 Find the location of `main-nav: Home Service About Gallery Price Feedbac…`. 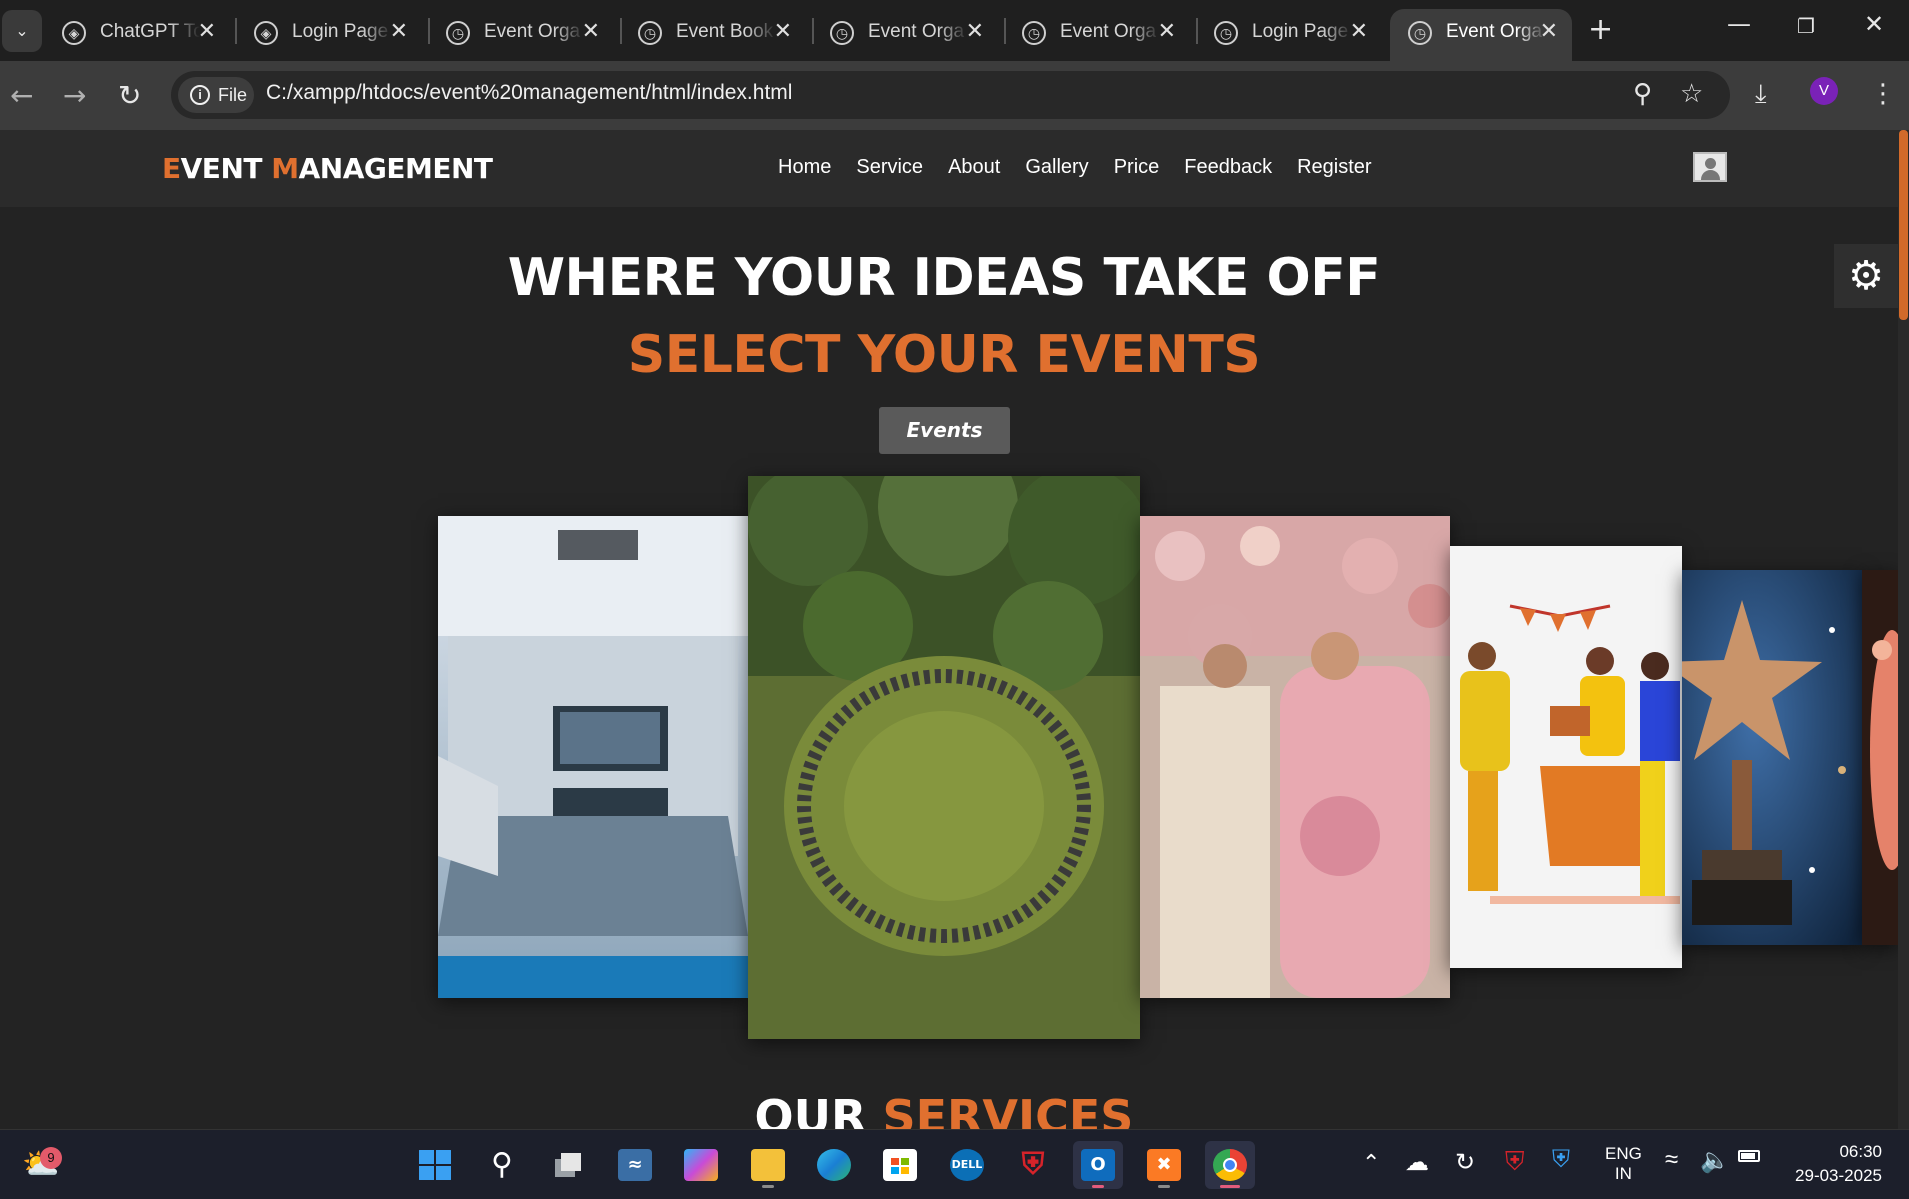

main-nav: Home Service About Gallery Price Feedbac… is located at coordinates (1075, 167).